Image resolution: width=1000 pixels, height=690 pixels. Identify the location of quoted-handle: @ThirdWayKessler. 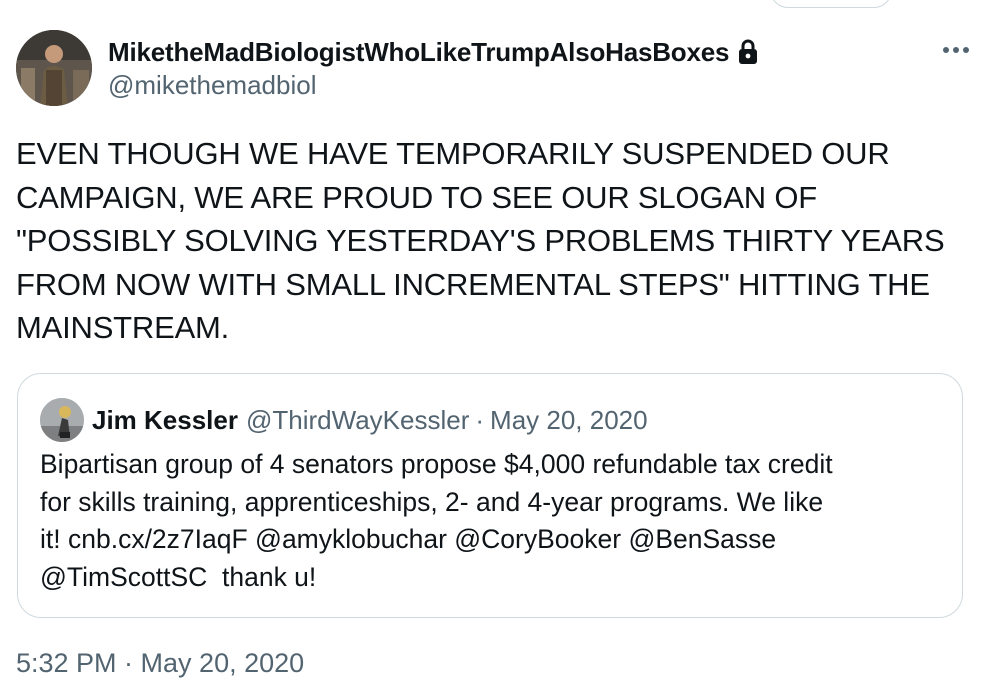
(357, 420).